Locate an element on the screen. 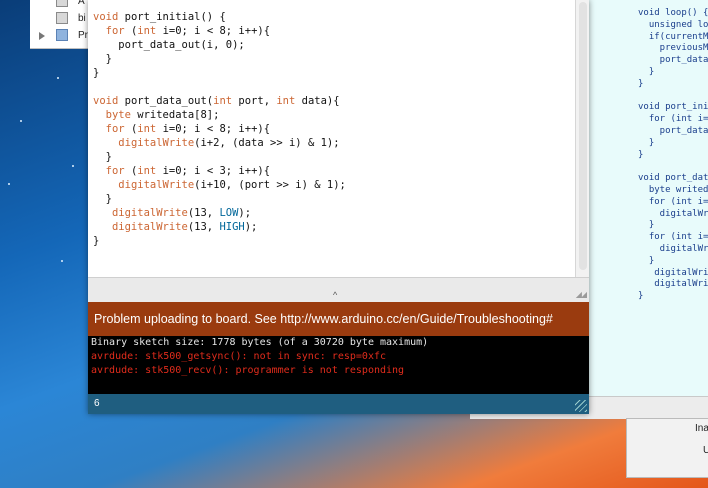 The image size is (708, 488). background-code-line: void loop() { is located at coordinates (673, 13).